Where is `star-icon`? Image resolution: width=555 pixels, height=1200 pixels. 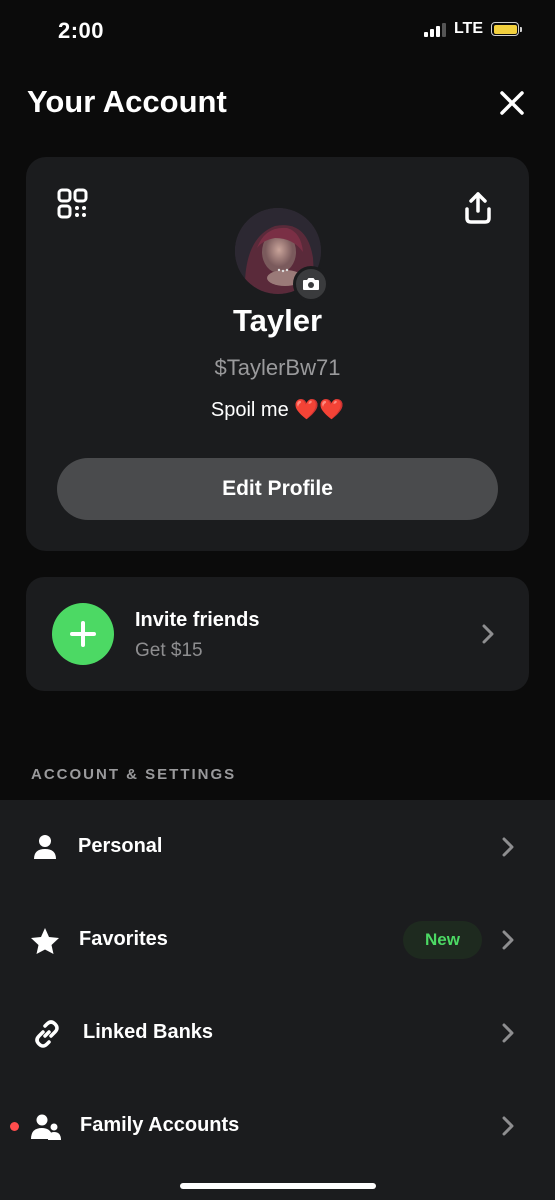 star-icon is located at coordinates (45, 941).